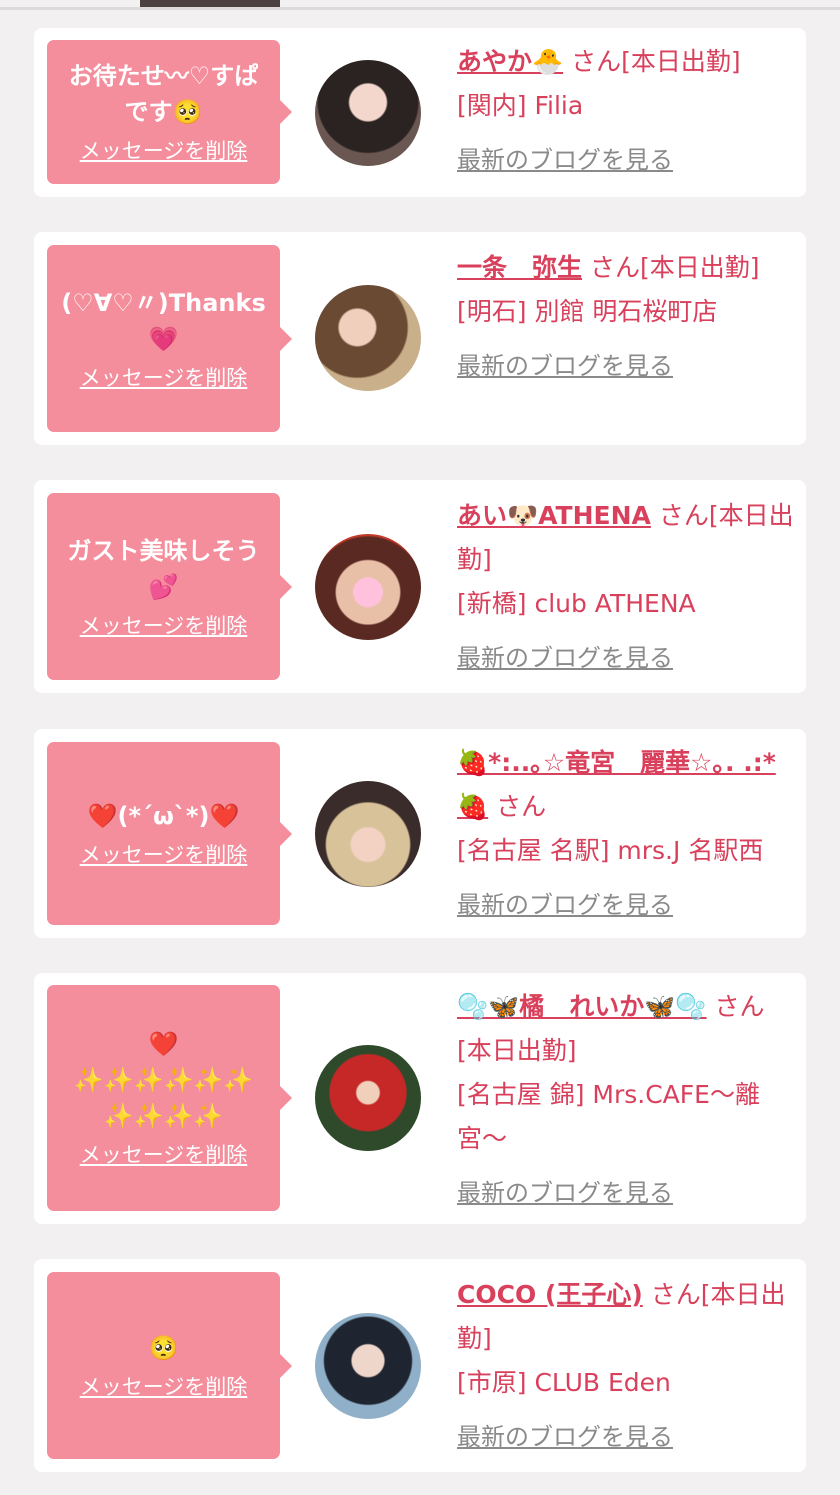 The image size is (840, 1495). What do you see at coordinates (608, 1116) in the screenshot?
I see `shop-text: [名古屋 錦] Mrs.CAFE〜離宮〜` at bounding box center [608, 1116].